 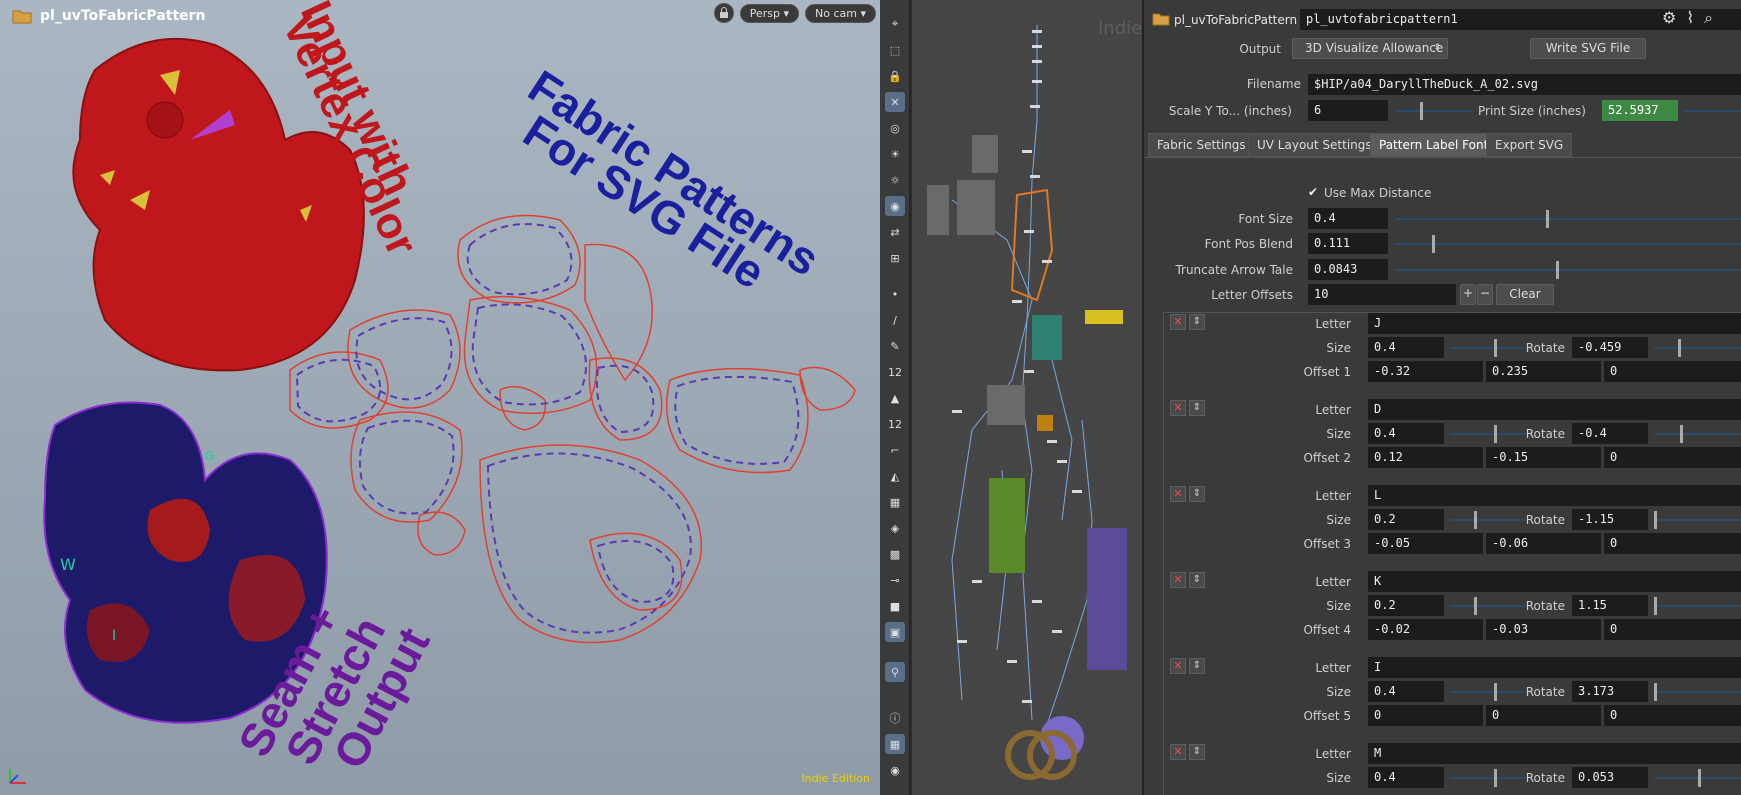 I want to click on offset-y-field: -0.06, so click(x=1543, y=543).